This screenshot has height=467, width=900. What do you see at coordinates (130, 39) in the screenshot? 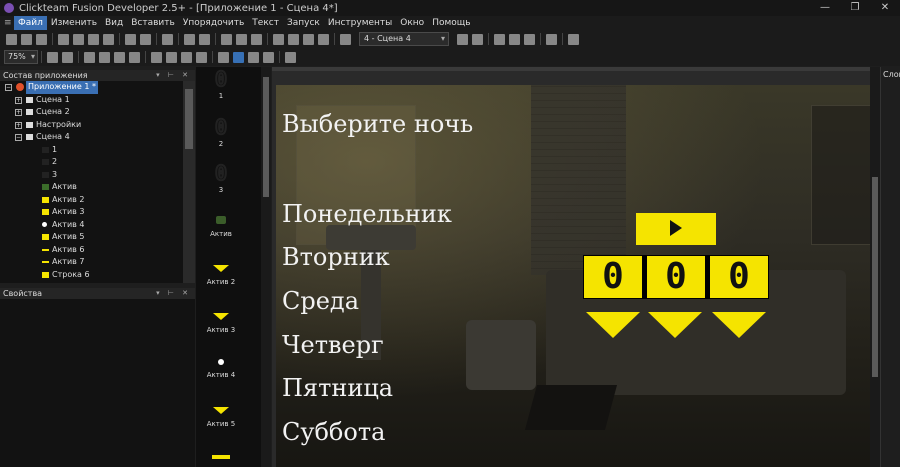
I see `undo-icon` at bounding box center [130, 39].